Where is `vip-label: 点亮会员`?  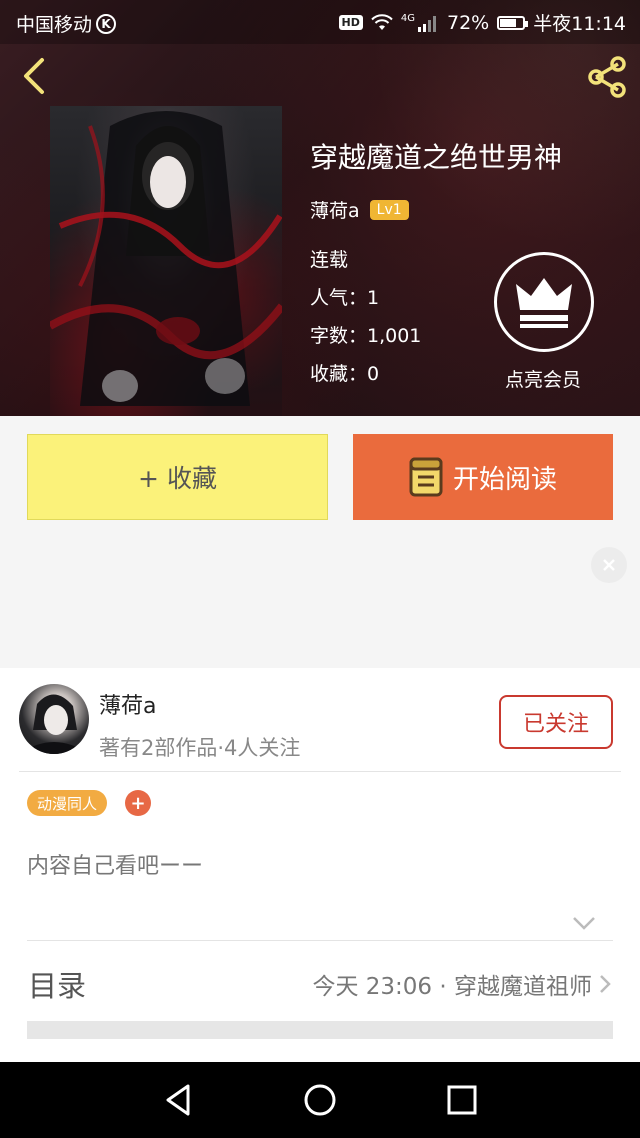 vip-label: 点亮会员 is located at coordinates (543, 378).